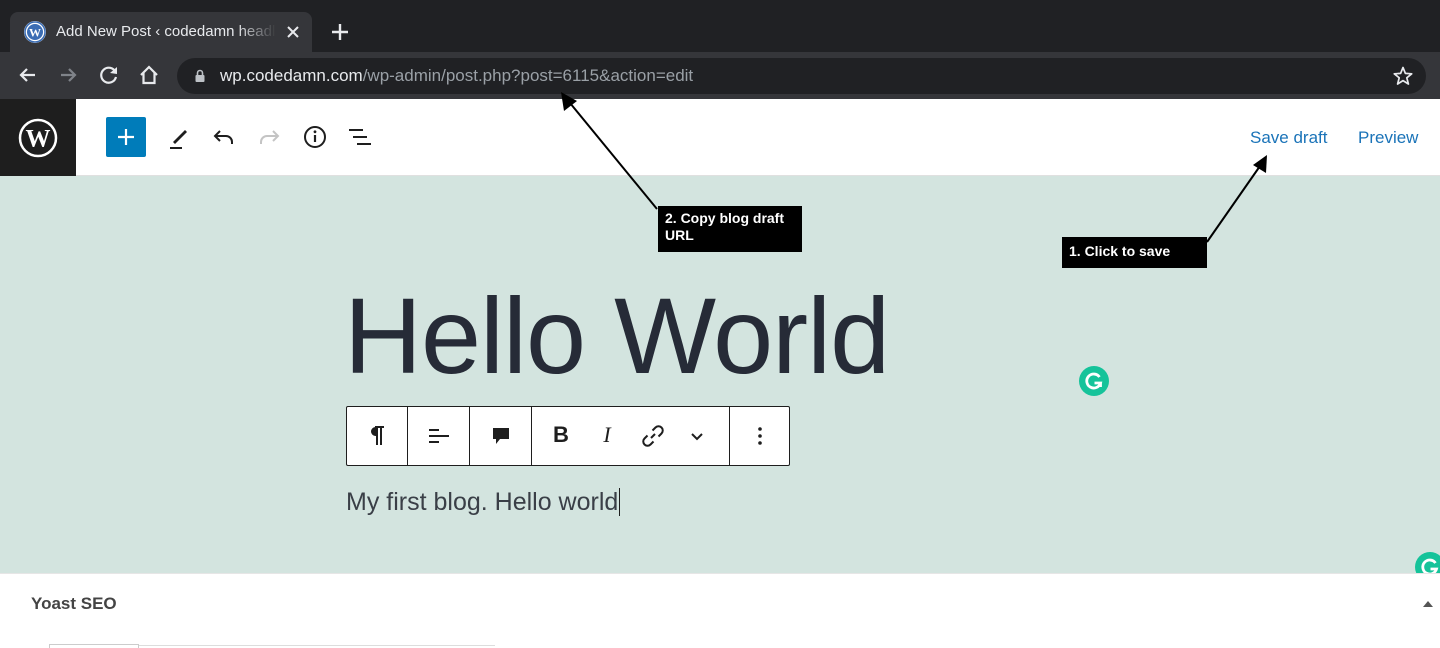  Describe the element at coordinates (293, 32) in the screenshot. I see `close-tab-icon` at that location.